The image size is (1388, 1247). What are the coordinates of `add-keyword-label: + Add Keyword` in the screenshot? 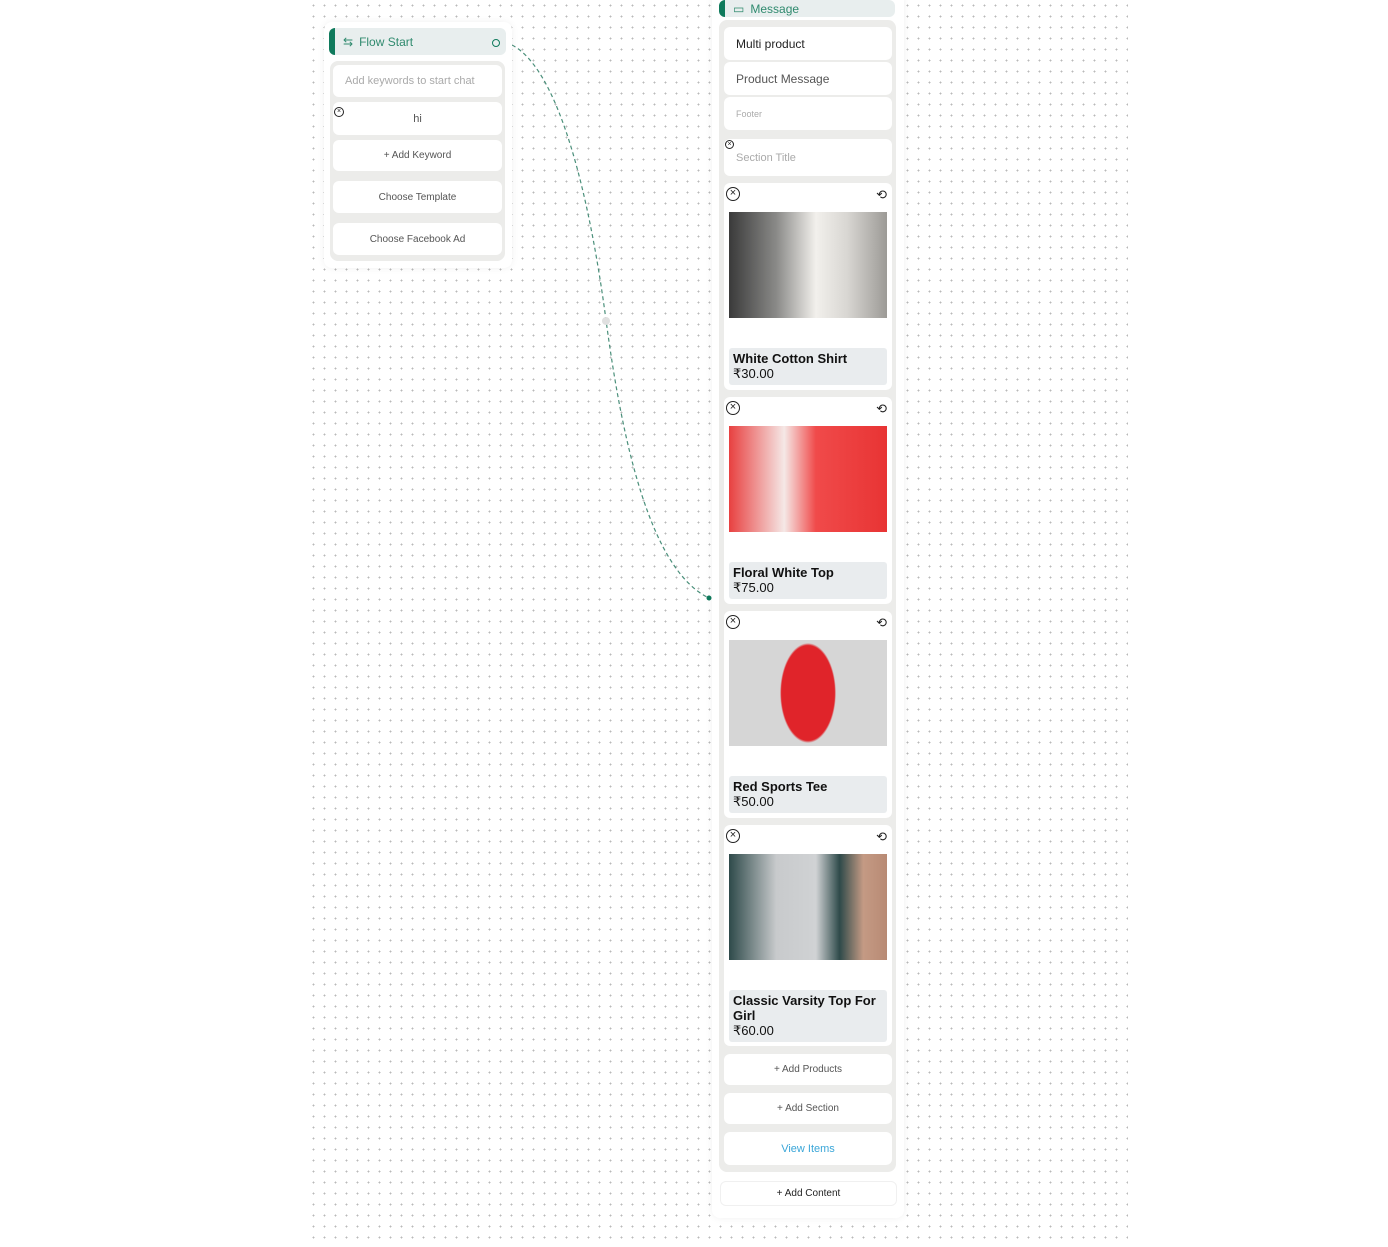 It's located at (417, 155).